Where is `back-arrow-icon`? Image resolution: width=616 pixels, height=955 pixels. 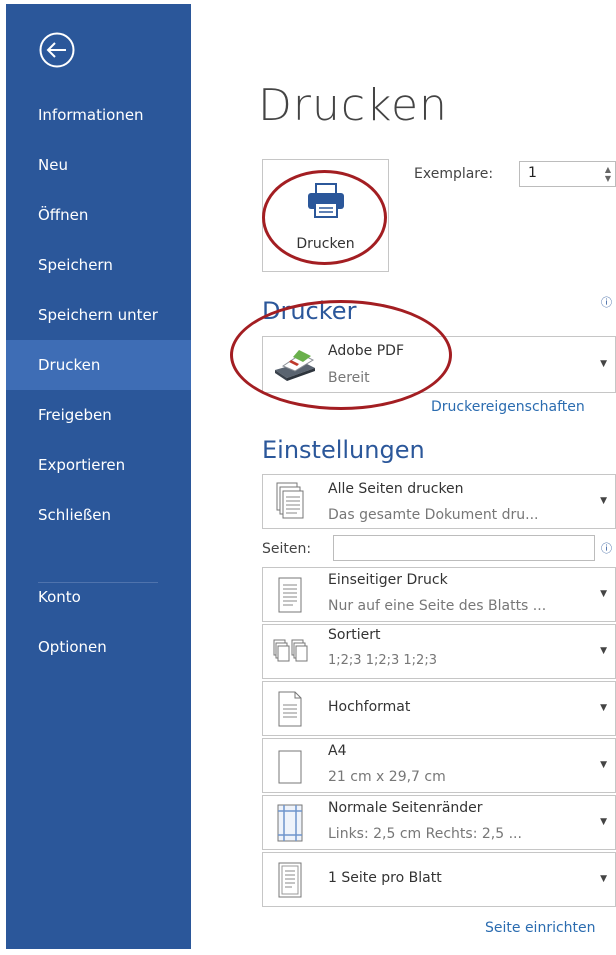
back-arrow-icon is located at coordinates (57, 50).